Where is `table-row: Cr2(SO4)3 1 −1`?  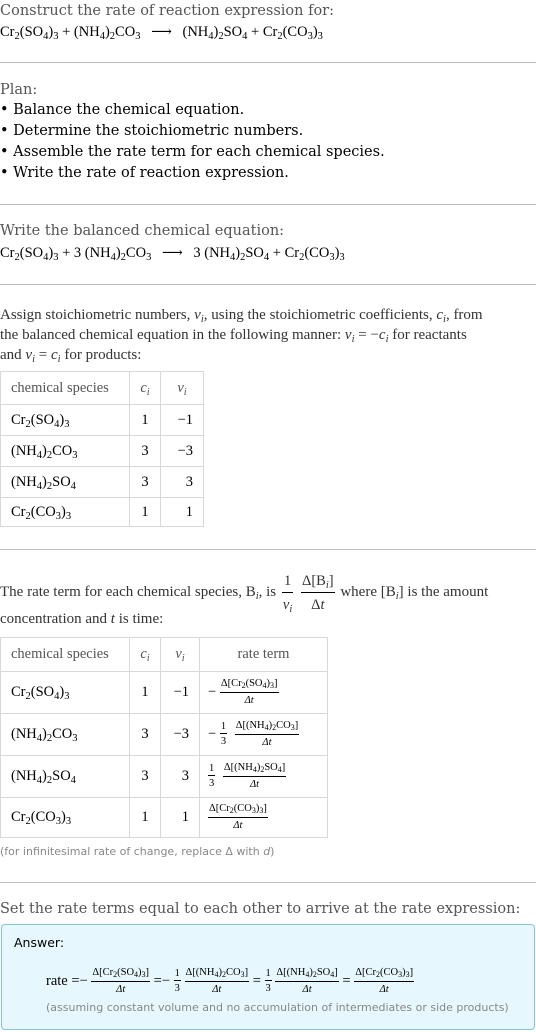 table-row: Cr2(SO4)3 1 −1 is located at coordinates (102, 420).